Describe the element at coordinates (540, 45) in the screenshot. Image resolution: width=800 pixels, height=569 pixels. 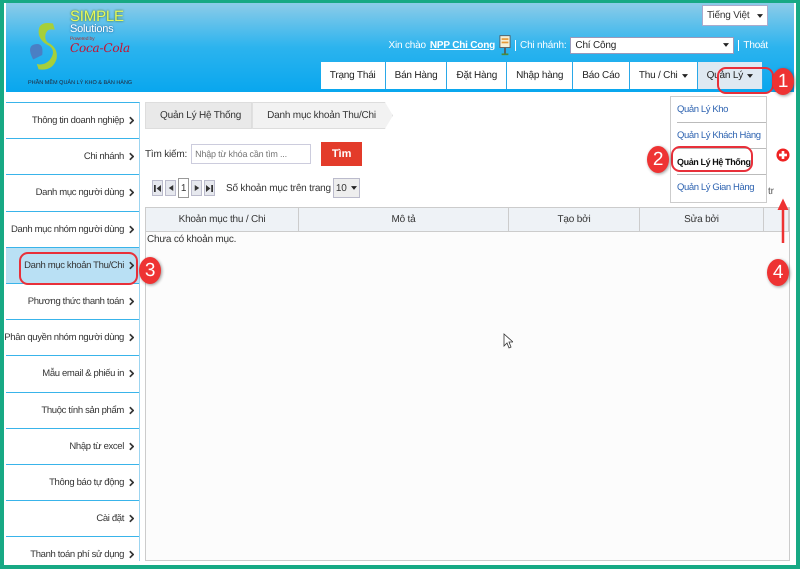
I see `branch-label: Chi nhánh:` at that location.